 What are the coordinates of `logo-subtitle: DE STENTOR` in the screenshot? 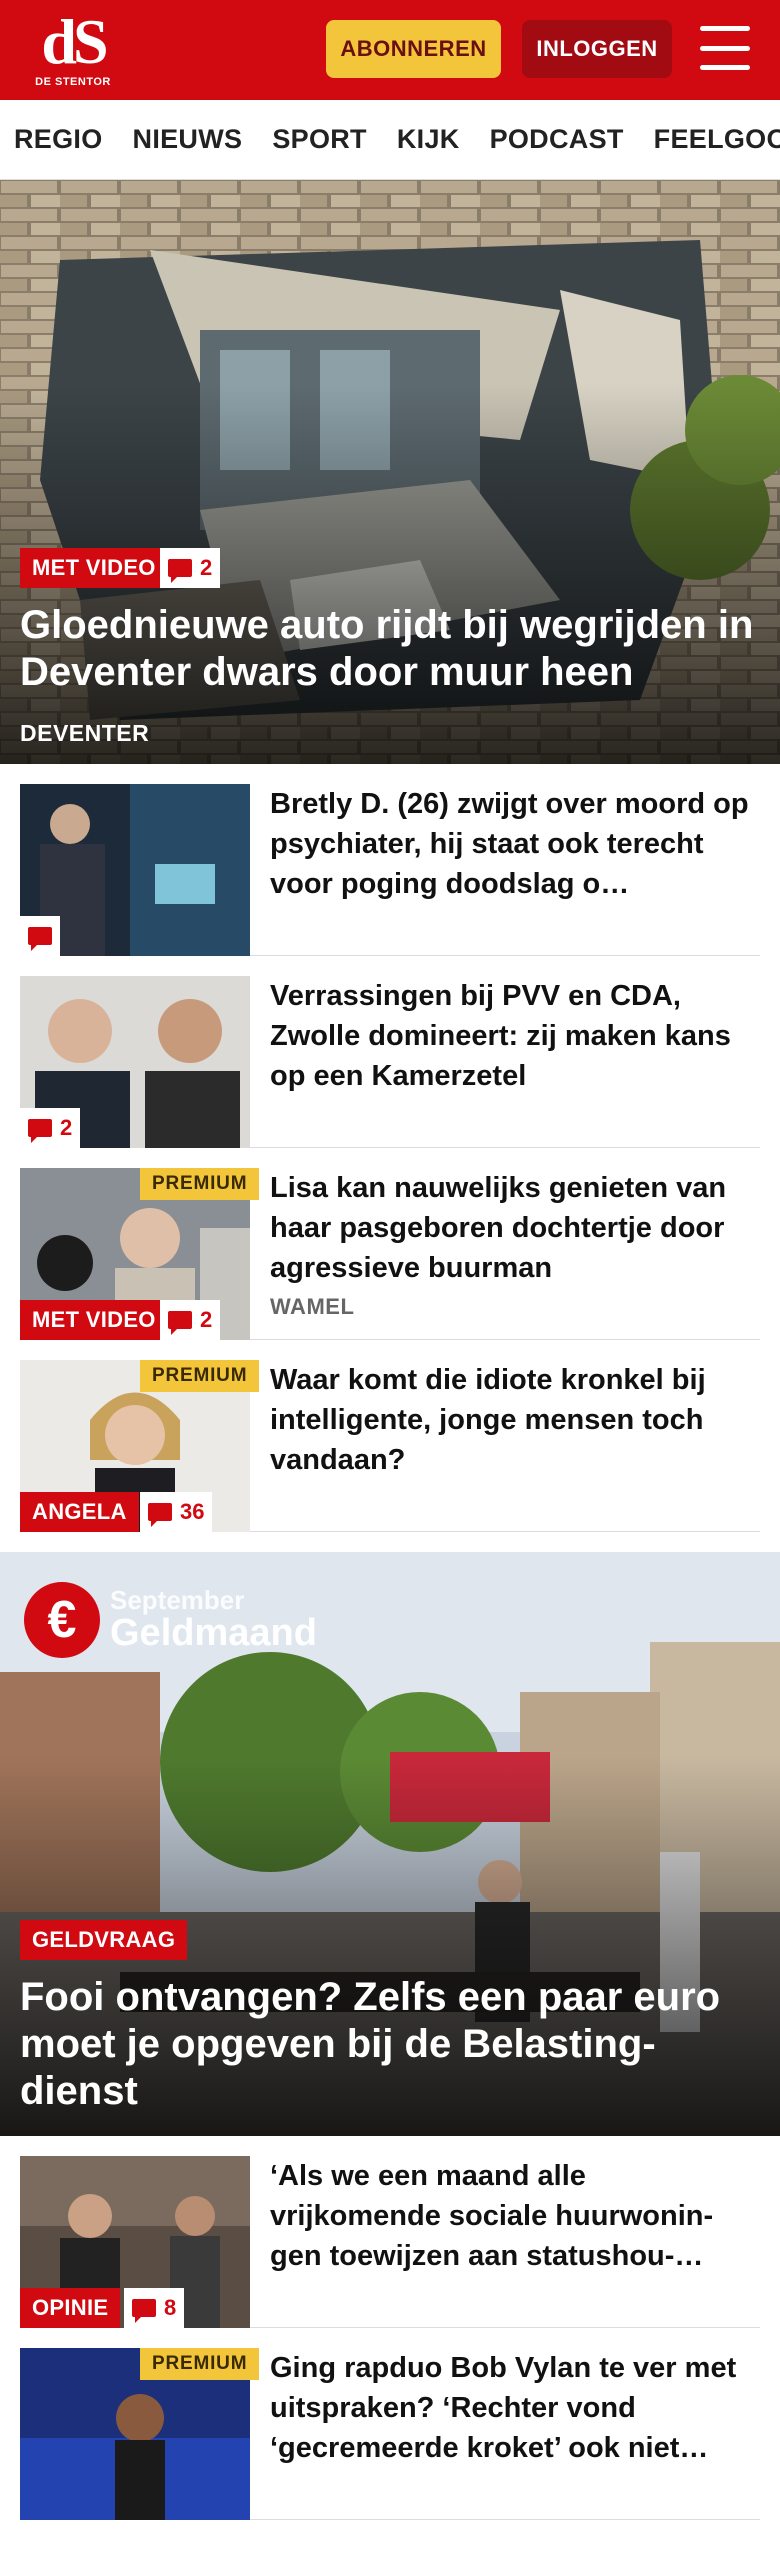 It's located at (73, 82).